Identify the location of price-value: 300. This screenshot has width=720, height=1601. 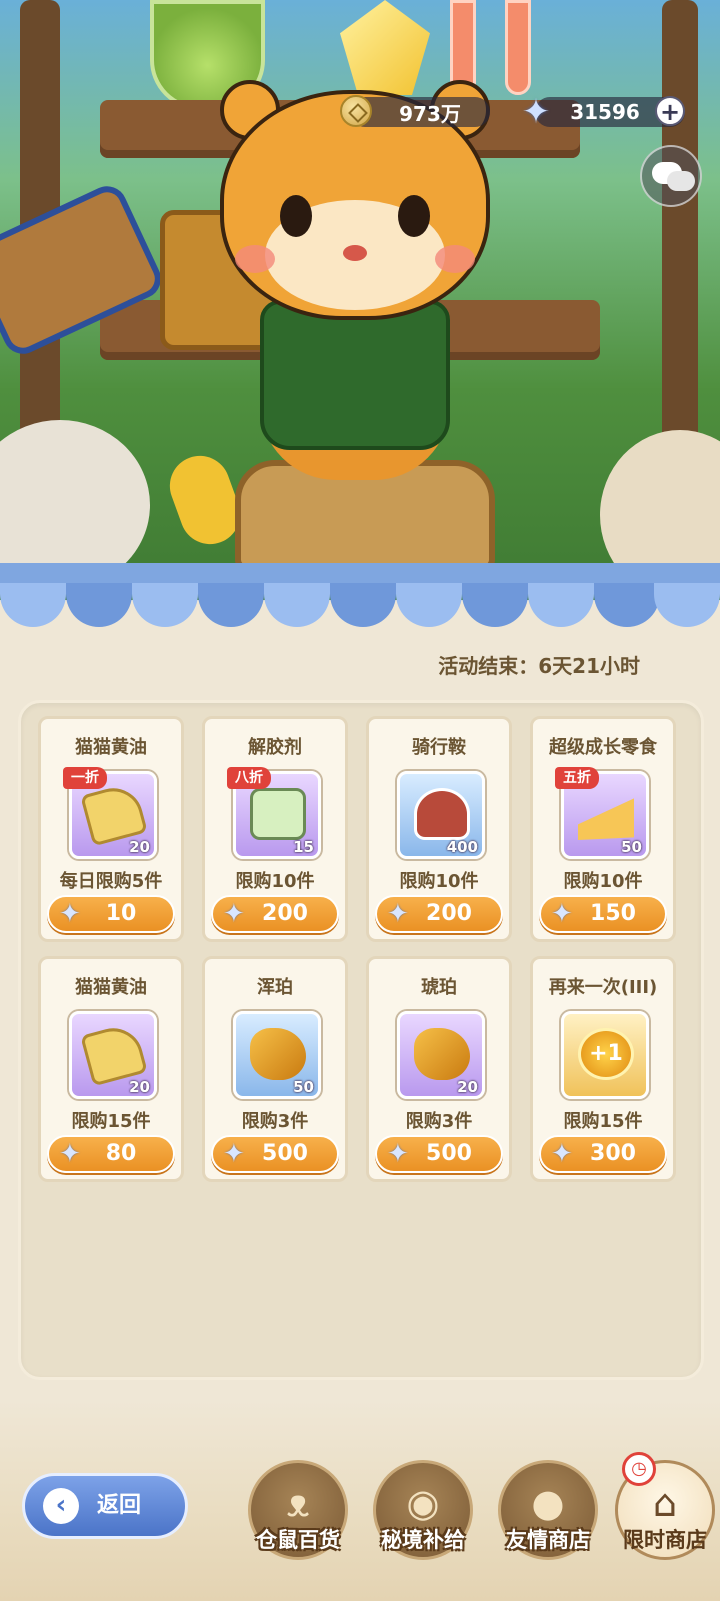
(613, 1153).